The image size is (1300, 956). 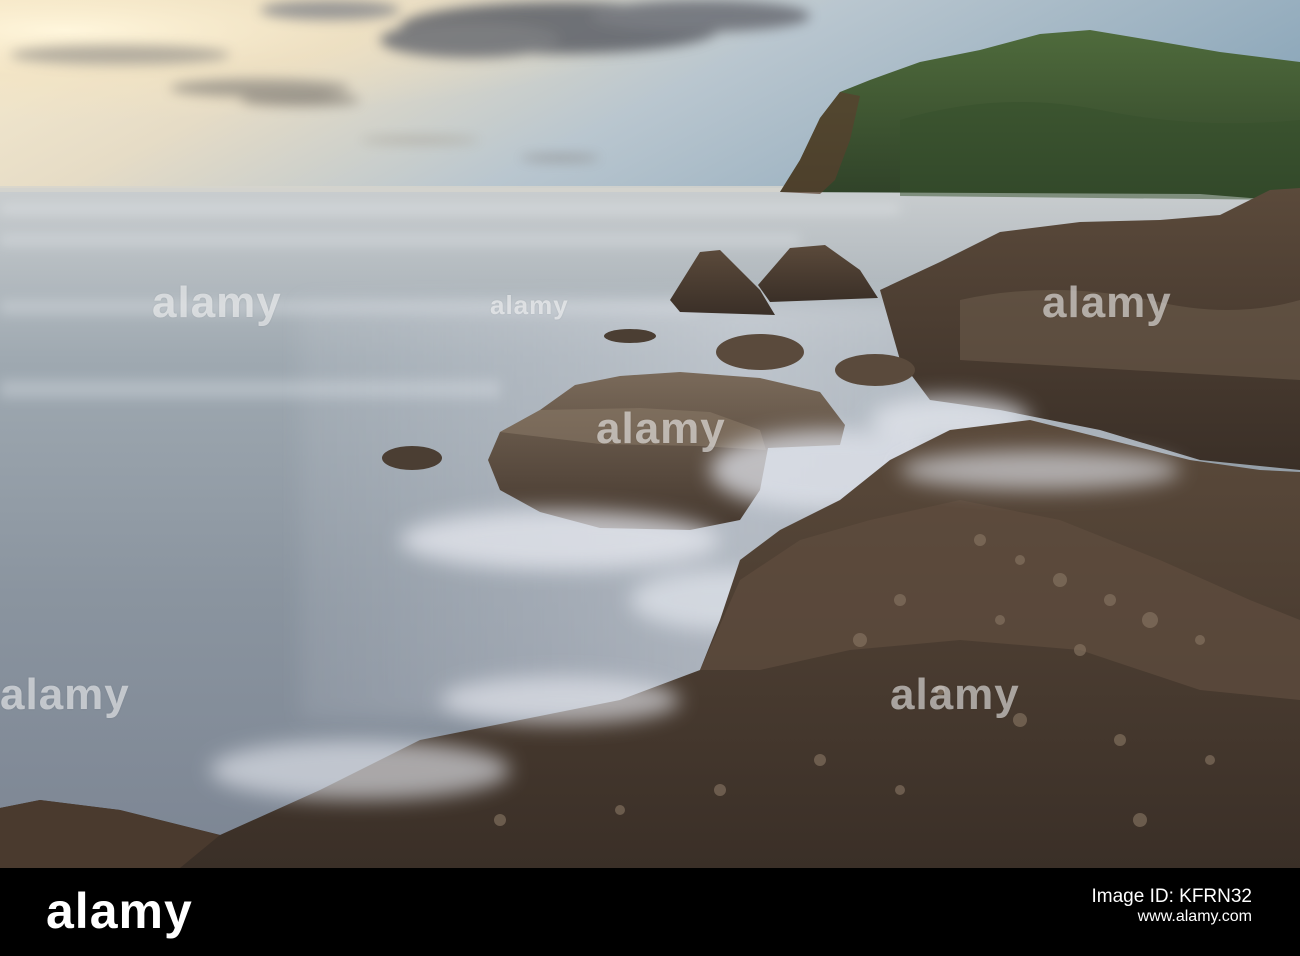 I want to click on footer-meta: Image ID: KFRN32 www.alamy.com, so click(x=1172, y=909).